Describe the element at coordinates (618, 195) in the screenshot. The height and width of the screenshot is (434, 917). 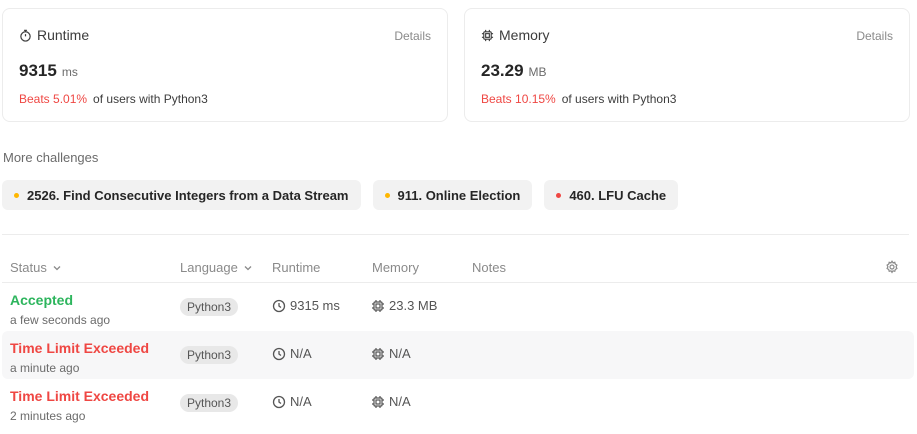
I see `challenge-label: 460. LFU Cache` at that location.